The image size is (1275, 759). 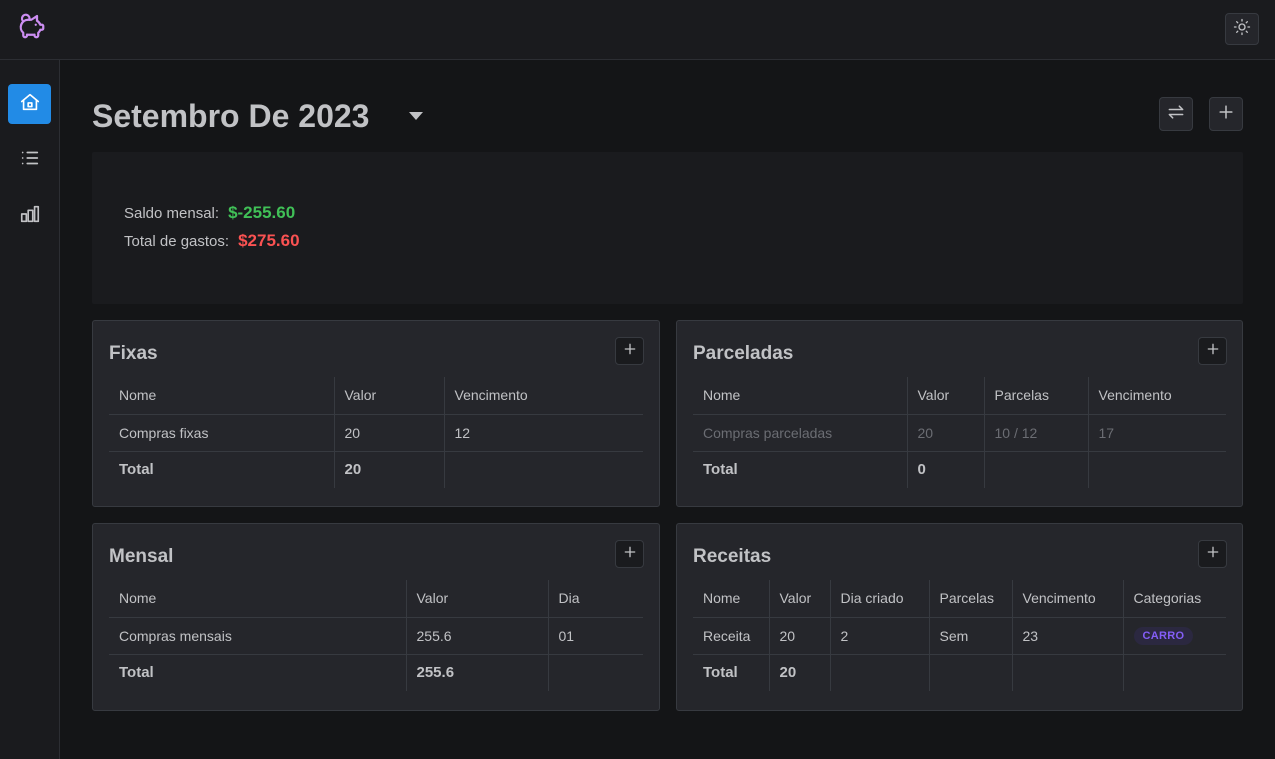 I want to click on table-row: Compras mensais 255.6 01, so click(x=376, y=636).